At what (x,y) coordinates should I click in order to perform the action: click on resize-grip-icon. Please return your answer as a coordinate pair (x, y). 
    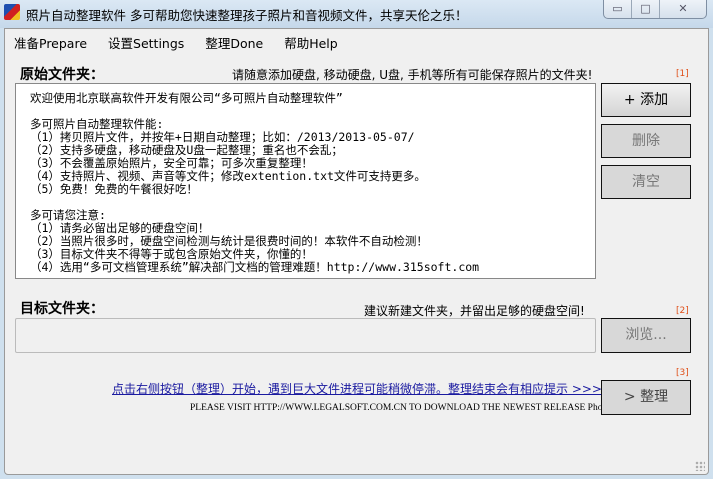
    Looking at the image, I should click on (700, 466).